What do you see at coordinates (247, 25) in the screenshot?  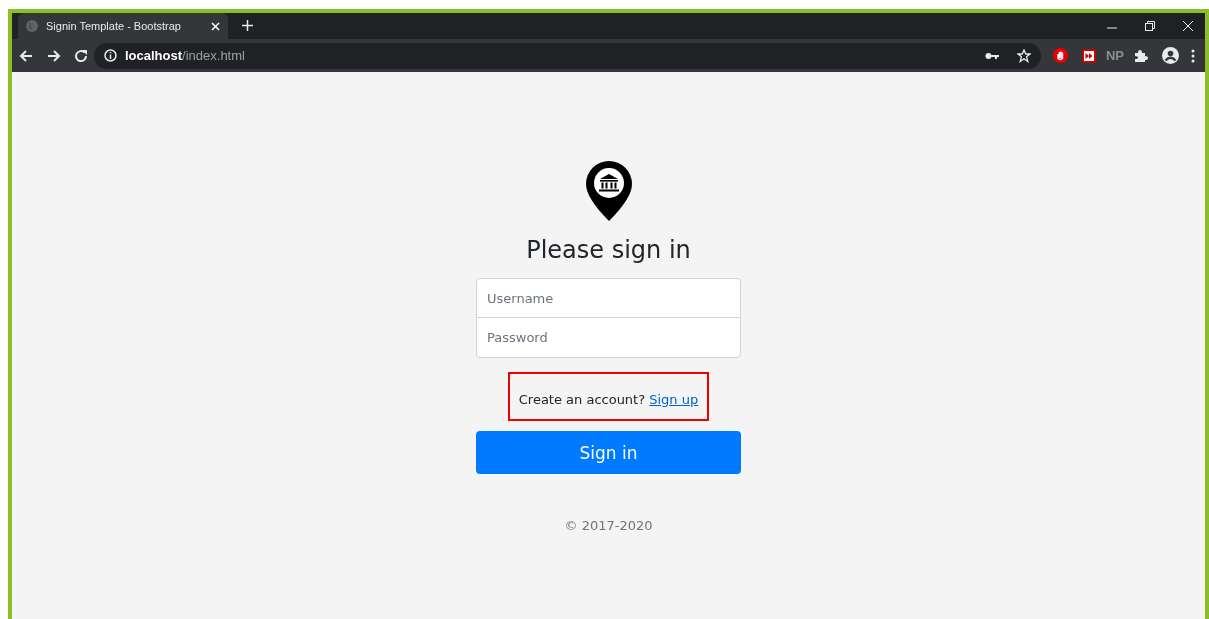 I see `new-tab-icon` at bounding box center [247, 25].